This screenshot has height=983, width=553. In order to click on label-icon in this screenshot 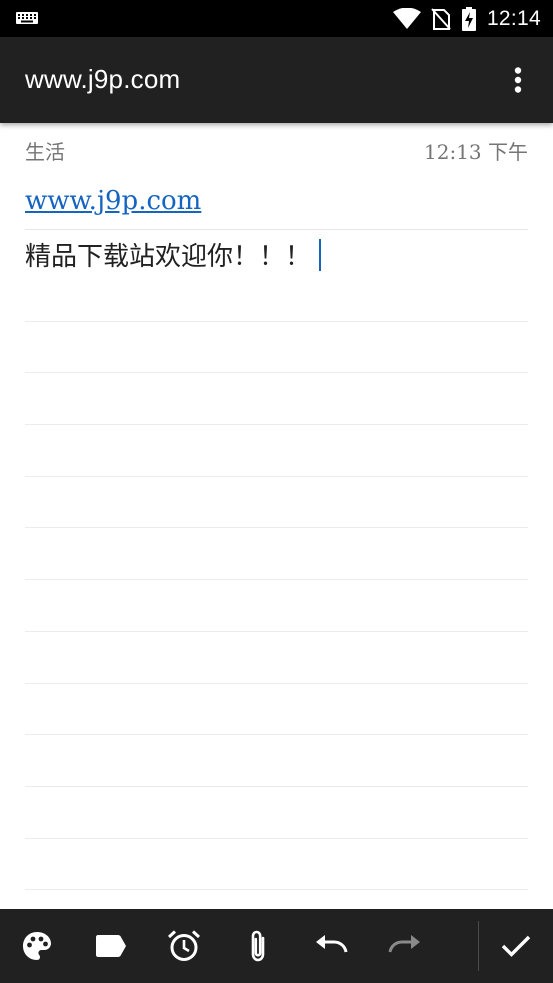, I will do `click(111, 946)`.